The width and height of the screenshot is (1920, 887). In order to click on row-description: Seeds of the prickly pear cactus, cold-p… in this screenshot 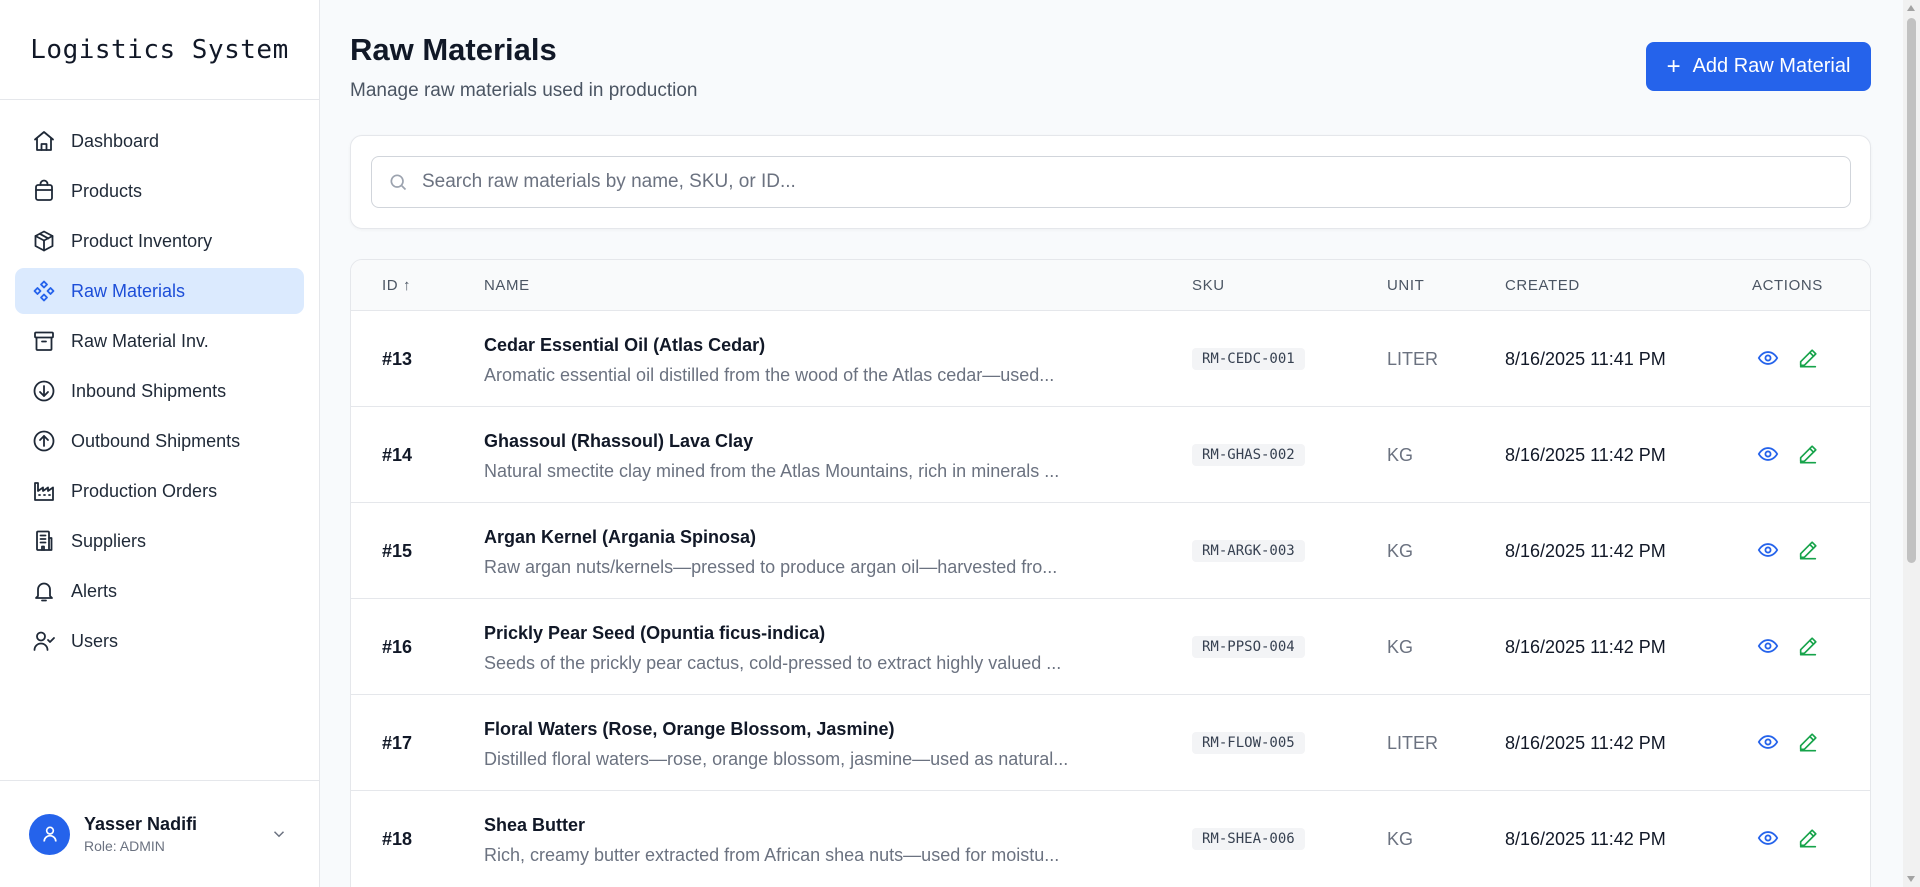, I will do `click(773, 663)`.